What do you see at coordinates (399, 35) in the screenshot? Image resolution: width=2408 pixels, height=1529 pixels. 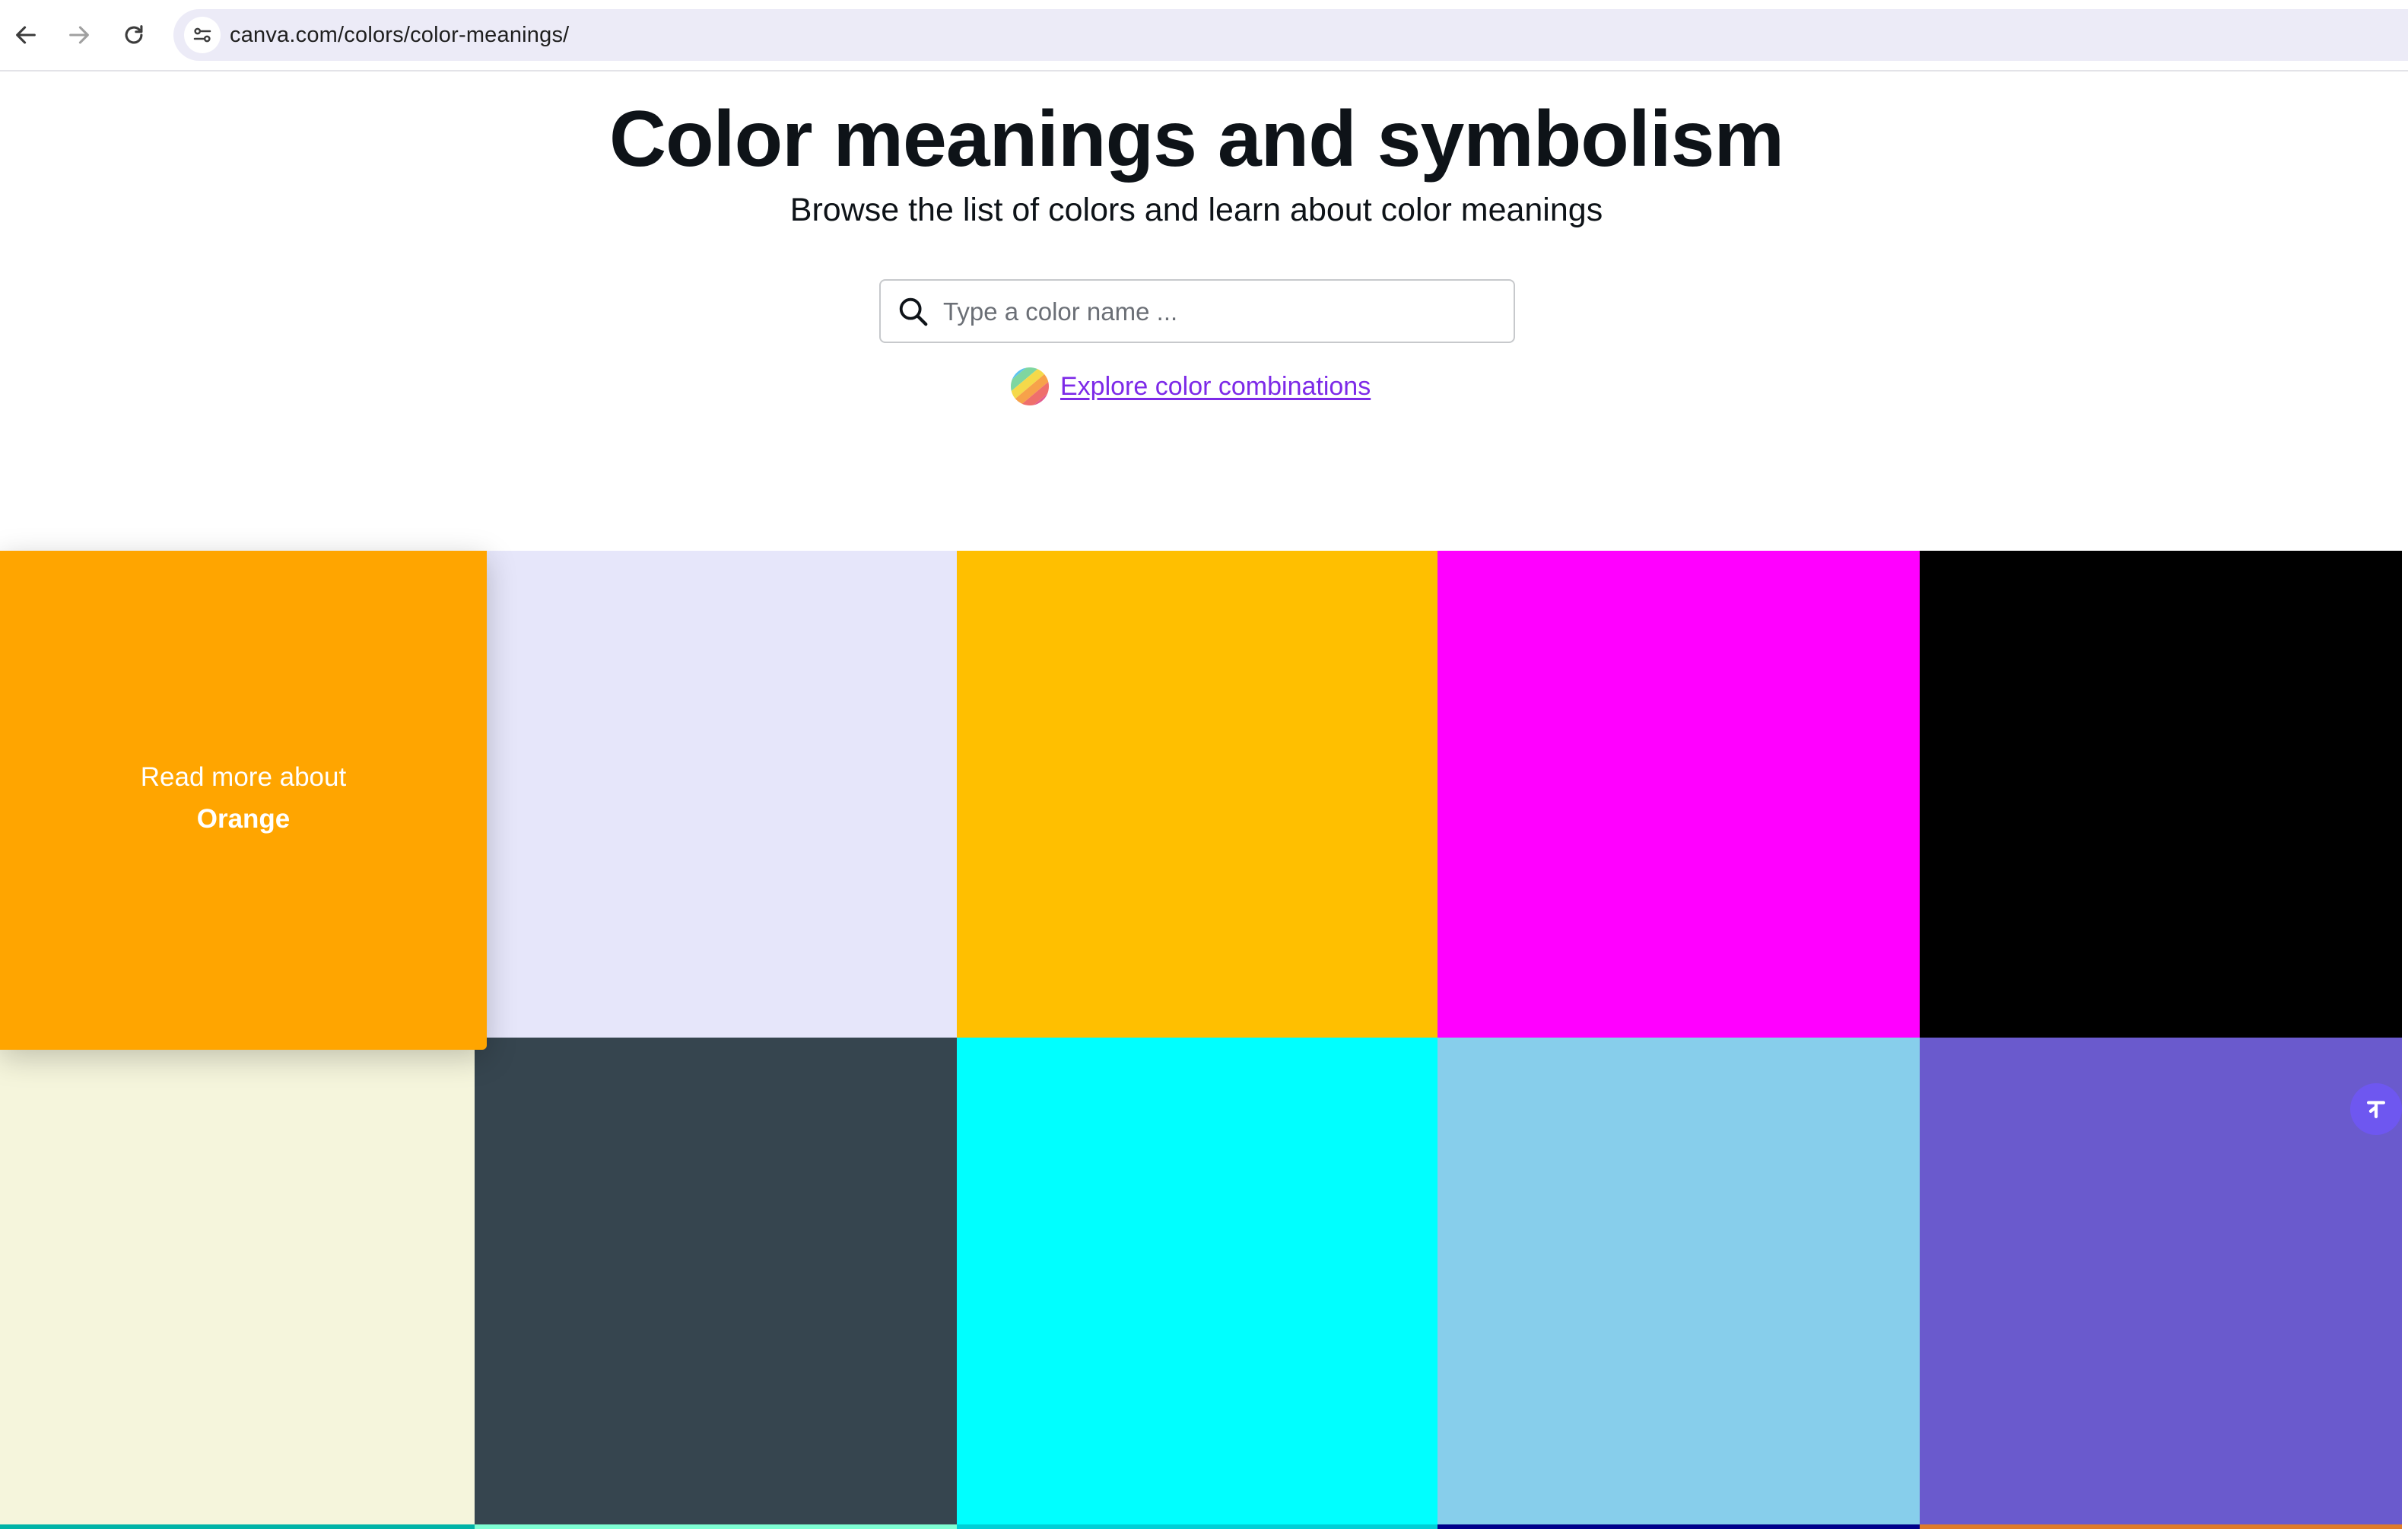 I see `url-text: canva.com/colors/color-meanings/` at bounding box center [399, 35].